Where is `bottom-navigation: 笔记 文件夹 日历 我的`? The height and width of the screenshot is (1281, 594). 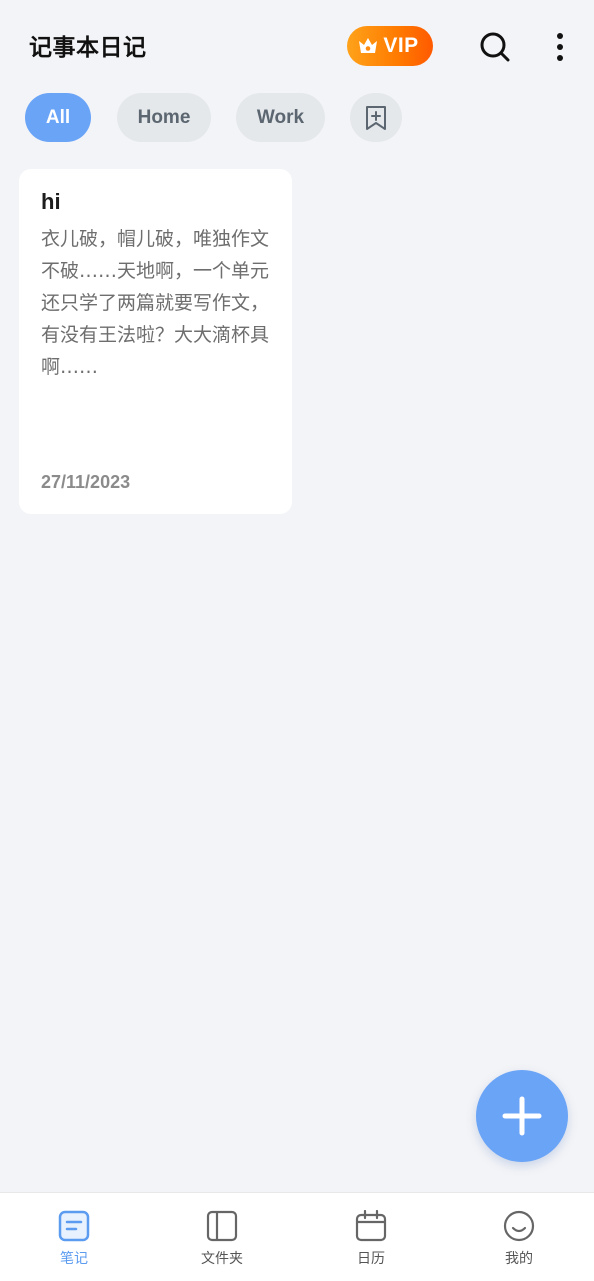
bottom-navigation: 笔记 文件夹 日历 我的 is located at coordinates (297, 1236).